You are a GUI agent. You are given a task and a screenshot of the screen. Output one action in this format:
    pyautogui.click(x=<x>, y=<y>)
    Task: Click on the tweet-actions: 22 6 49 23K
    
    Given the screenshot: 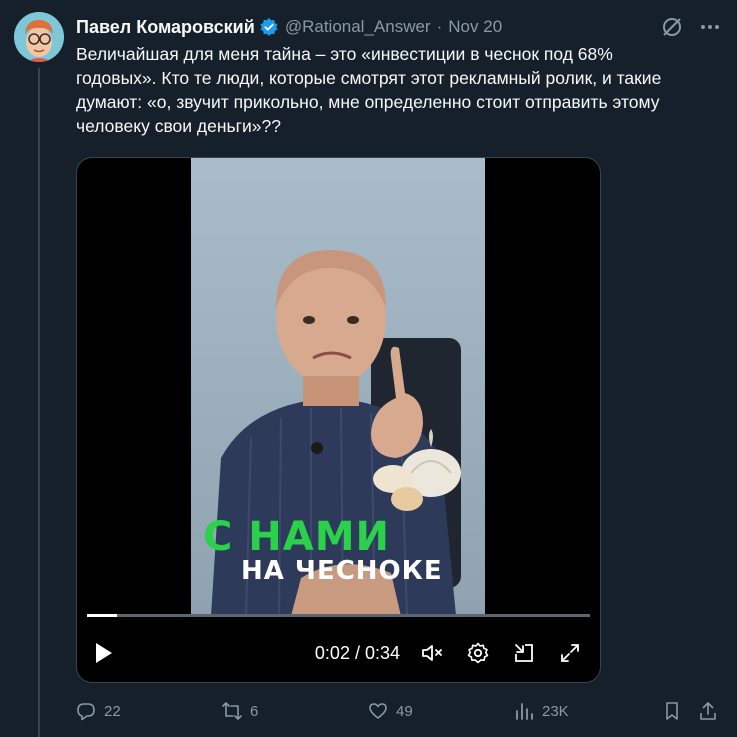 What is the action you would take?
    pyautogui.click(x=399, y=711)
    